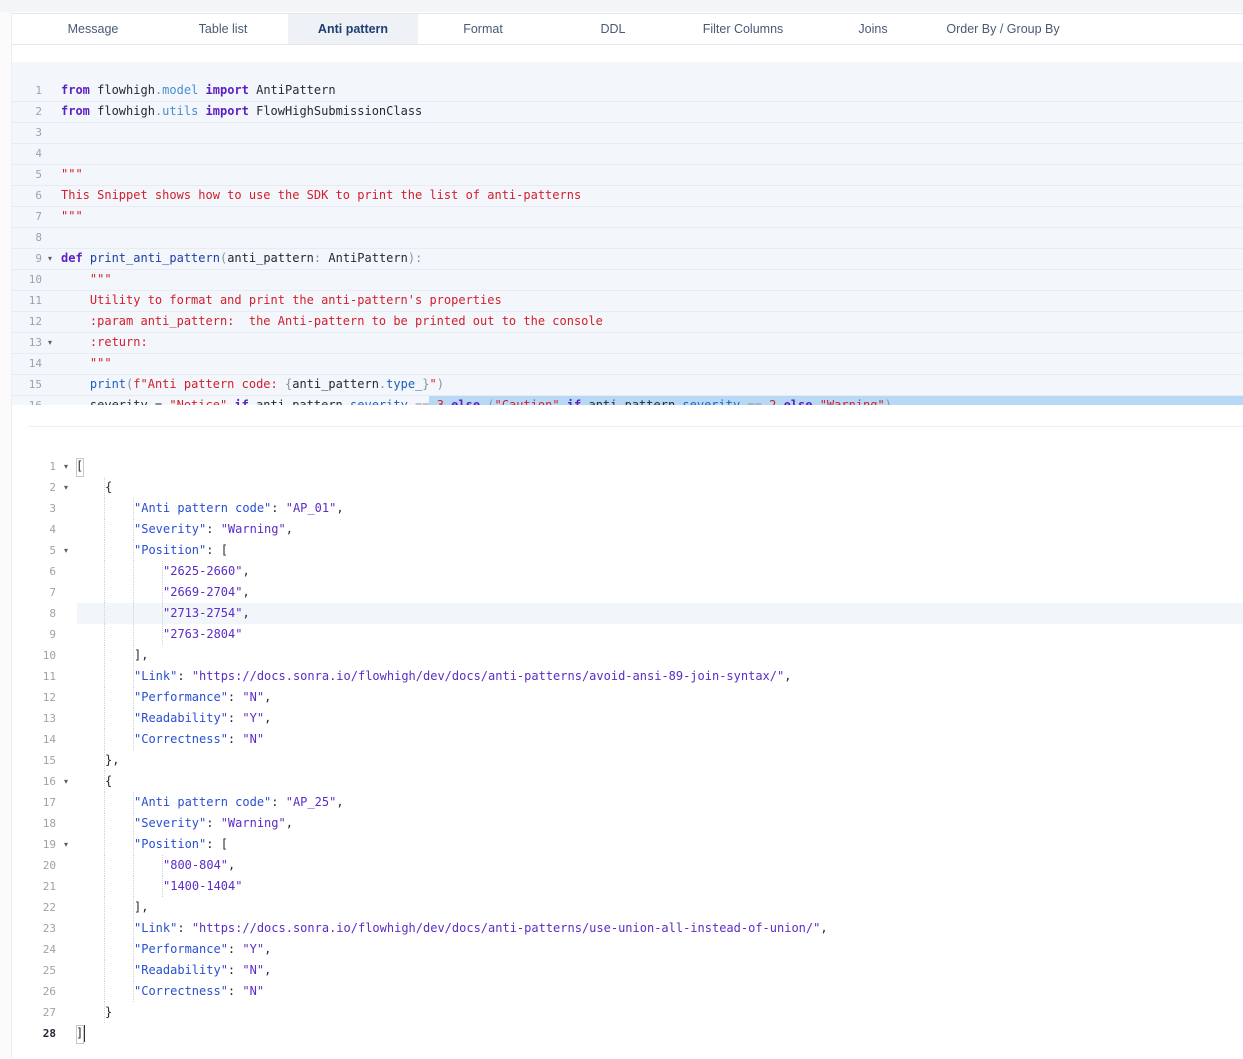 This screenshot has height=1059, width=1243. Describe the element at coordinates (613, 29) in the screenshot. I see `tab-ddl: DDL` at that location.